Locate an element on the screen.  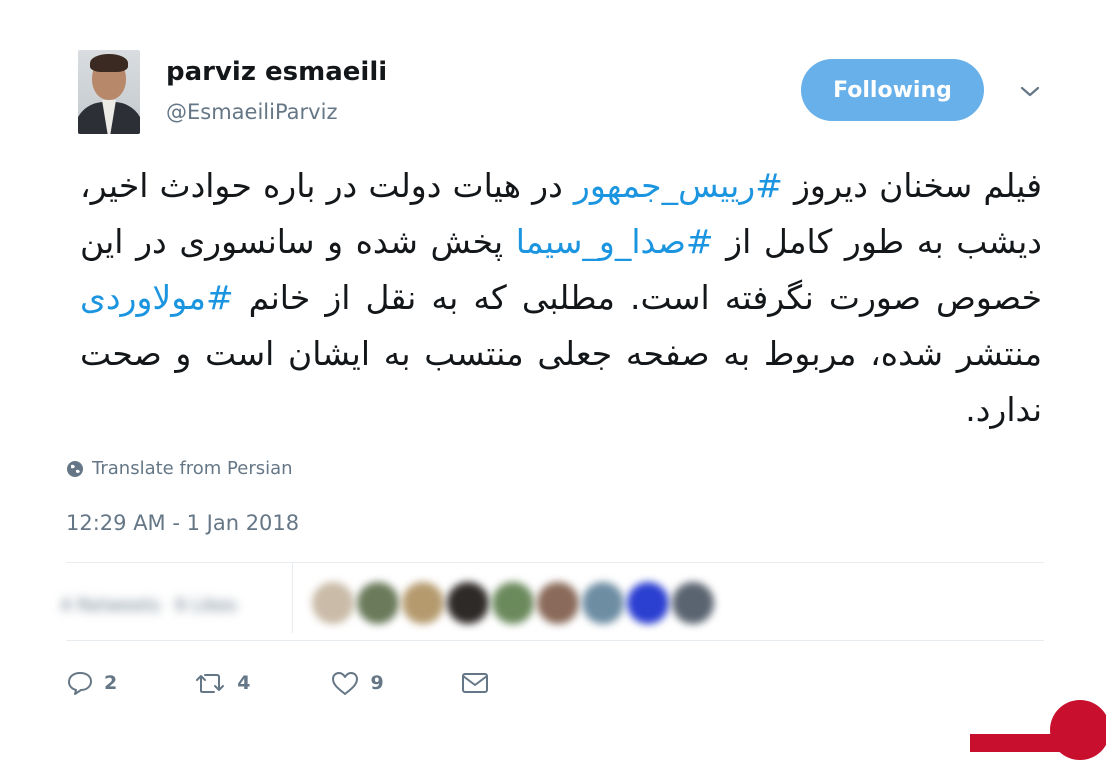
site-watermark-logo is located at coordinates (1038, 730).